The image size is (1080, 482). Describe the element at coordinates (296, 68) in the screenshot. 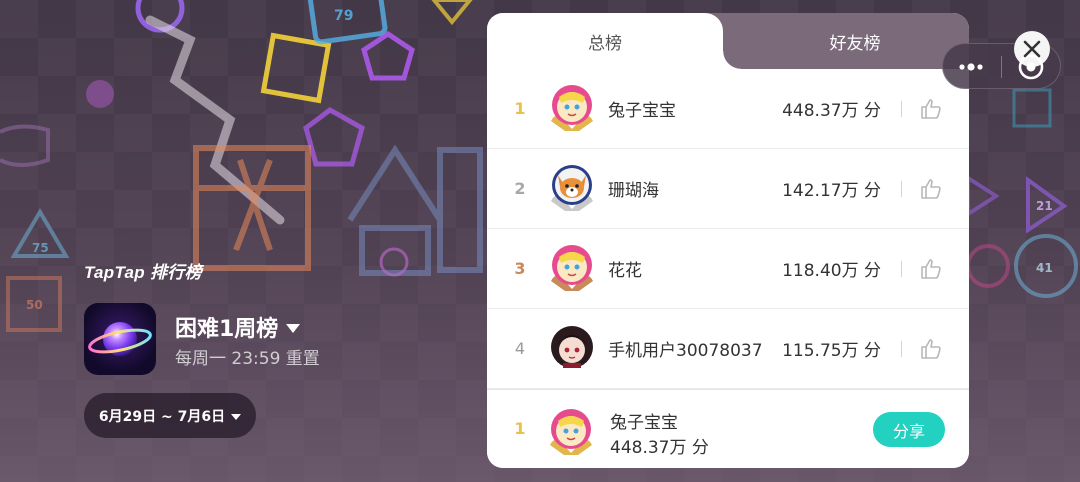

I see `neon-square-shape` at that location.